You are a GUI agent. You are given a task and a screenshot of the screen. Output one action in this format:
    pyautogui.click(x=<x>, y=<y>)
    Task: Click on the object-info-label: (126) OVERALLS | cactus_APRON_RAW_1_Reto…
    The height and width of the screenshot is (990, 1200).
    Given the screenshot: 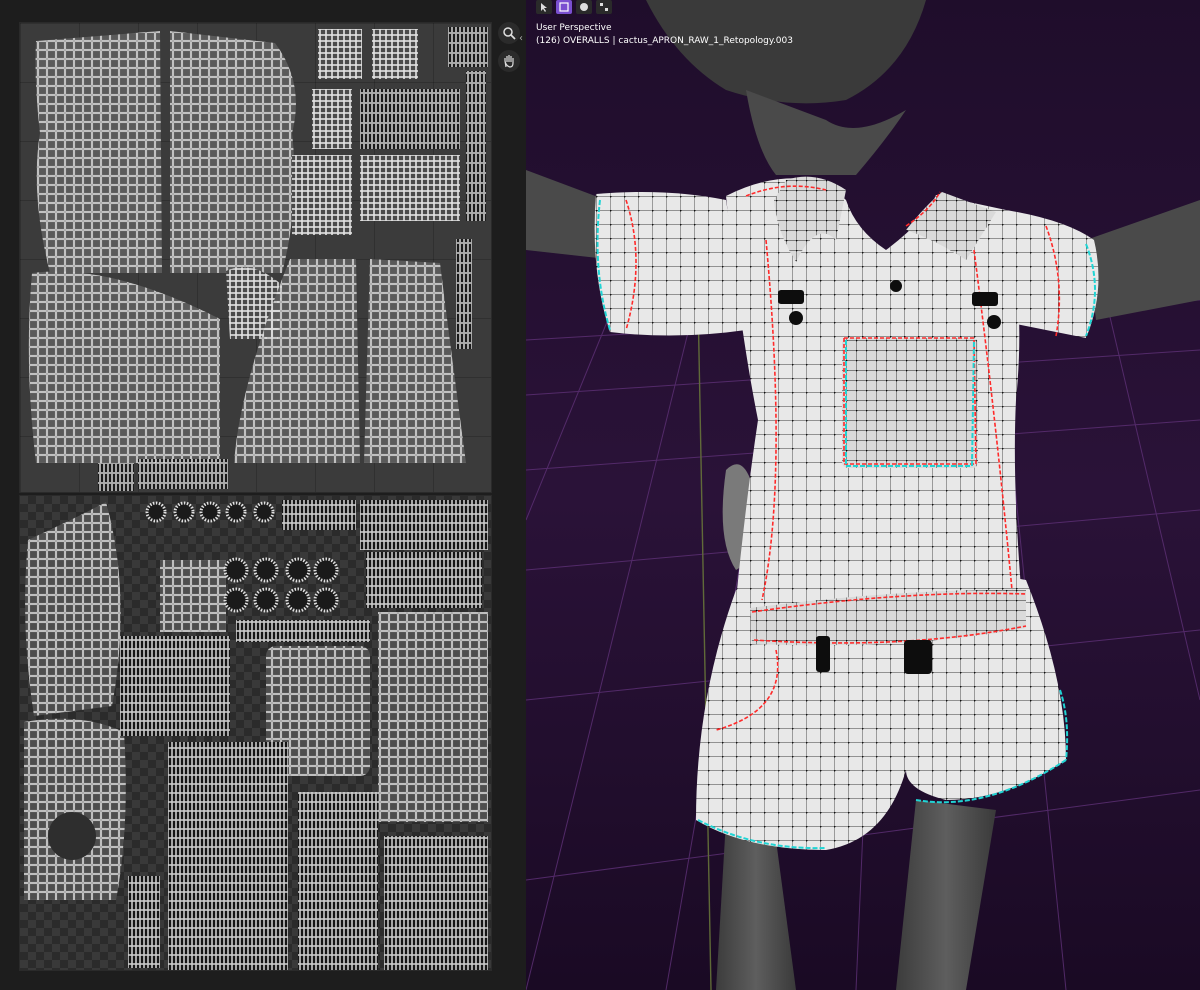 What is the action you would take?
    pyautogui.click(x=664, y=41)
    